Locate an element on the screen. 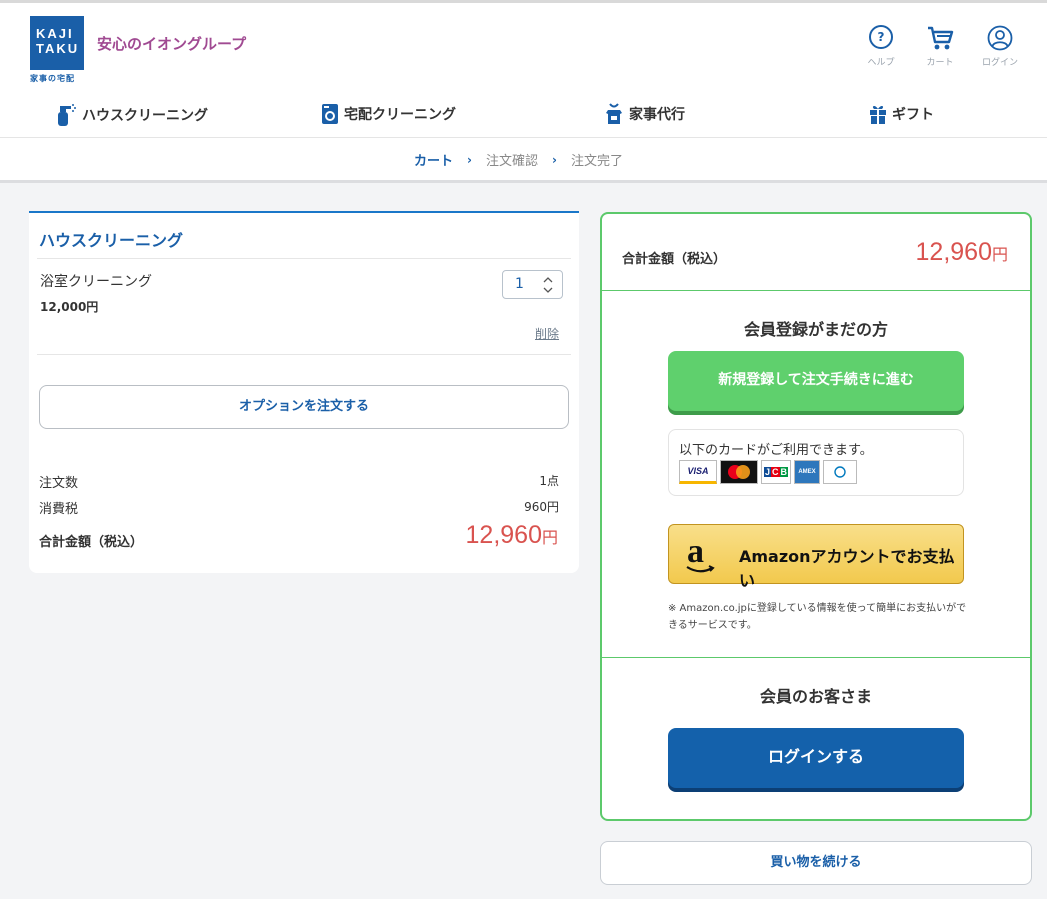  spray-bottle-icon is located at coordinates (67, 115).